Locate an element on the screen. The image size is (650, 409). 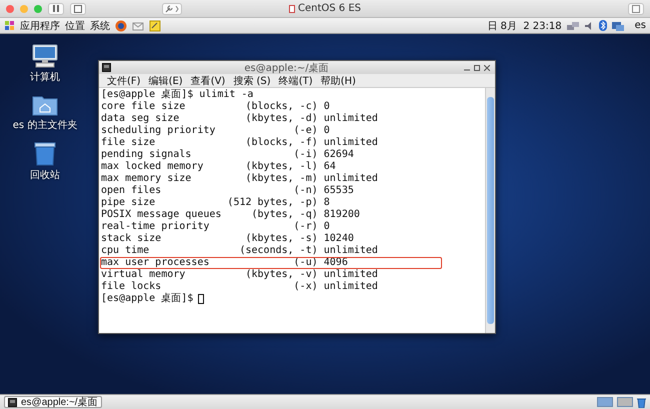
pause-icon is located at coordinates (56, 8).